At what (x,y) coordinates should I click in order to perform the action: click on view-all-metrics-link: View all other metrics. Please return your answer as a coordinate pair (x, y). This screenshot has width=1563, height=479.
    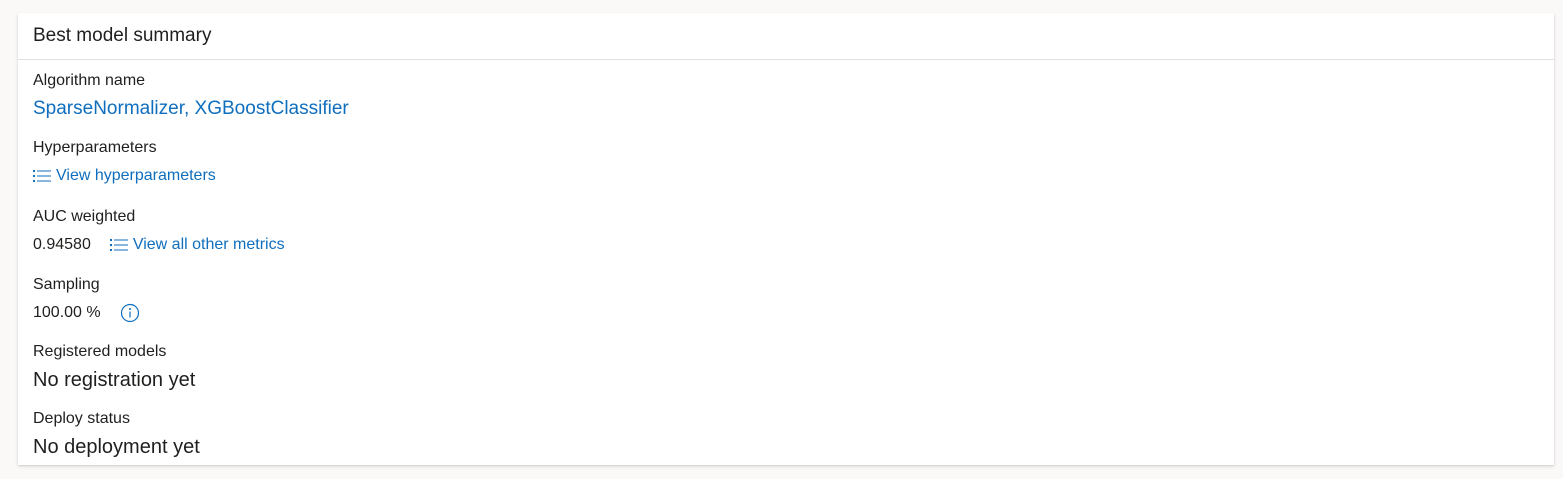
    Looking at the image, I should click on (197, 245).